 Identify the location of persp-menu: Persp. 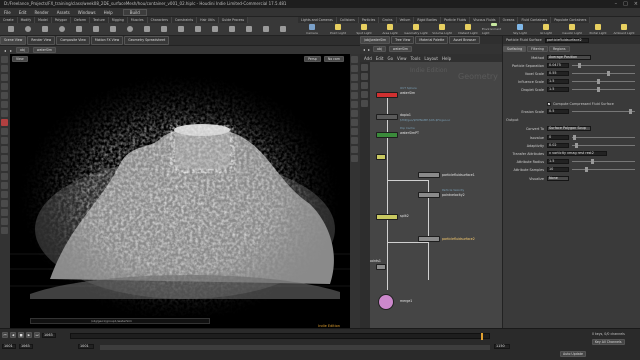
(312, 59).